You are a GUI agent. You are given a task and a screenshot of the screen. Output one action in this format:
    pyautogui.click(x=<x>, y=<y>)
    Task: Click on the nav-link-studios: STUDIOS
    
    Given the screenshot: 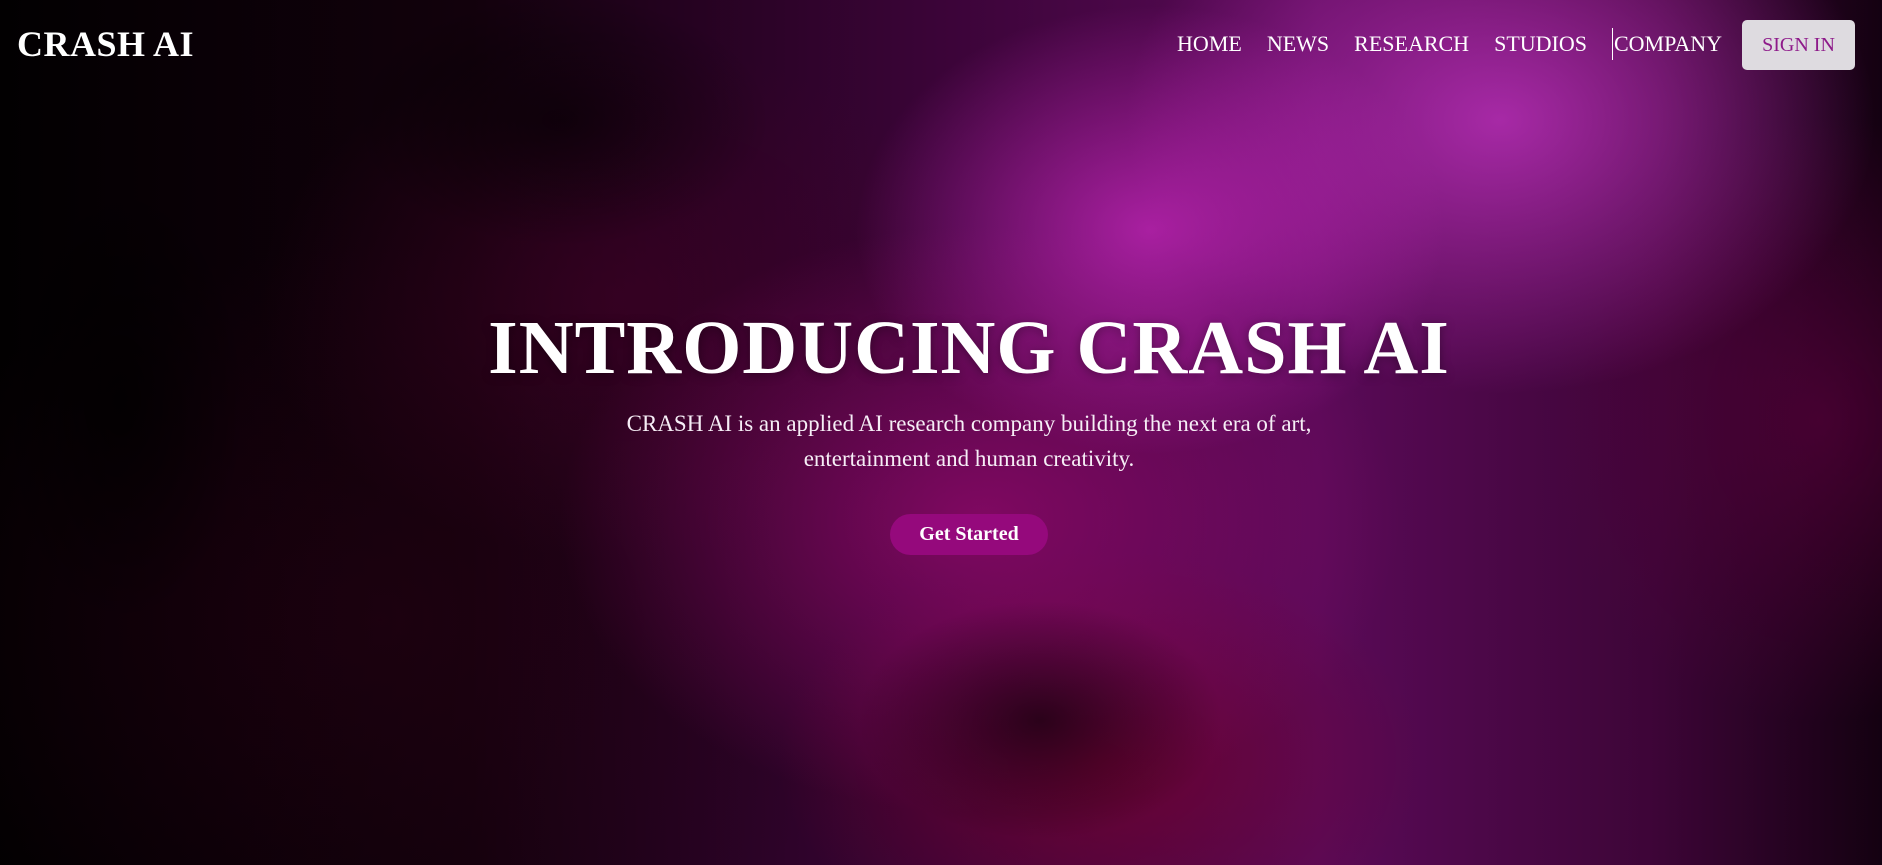 What is the action you would take?
    pyautogui.click(x=1540, y=44)
    